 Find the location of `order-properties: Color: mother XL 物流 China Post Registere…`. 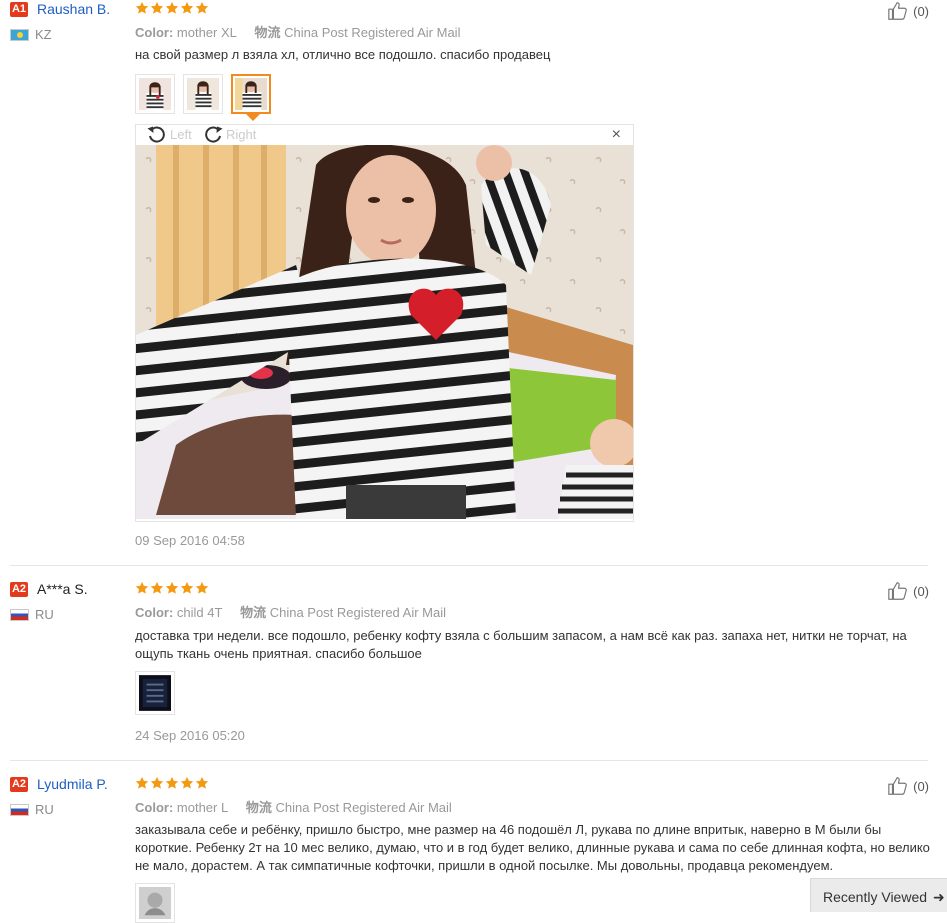

order-properties: Color: mother XL 物流 China Post Registere… is located at coordinates (297, 31).